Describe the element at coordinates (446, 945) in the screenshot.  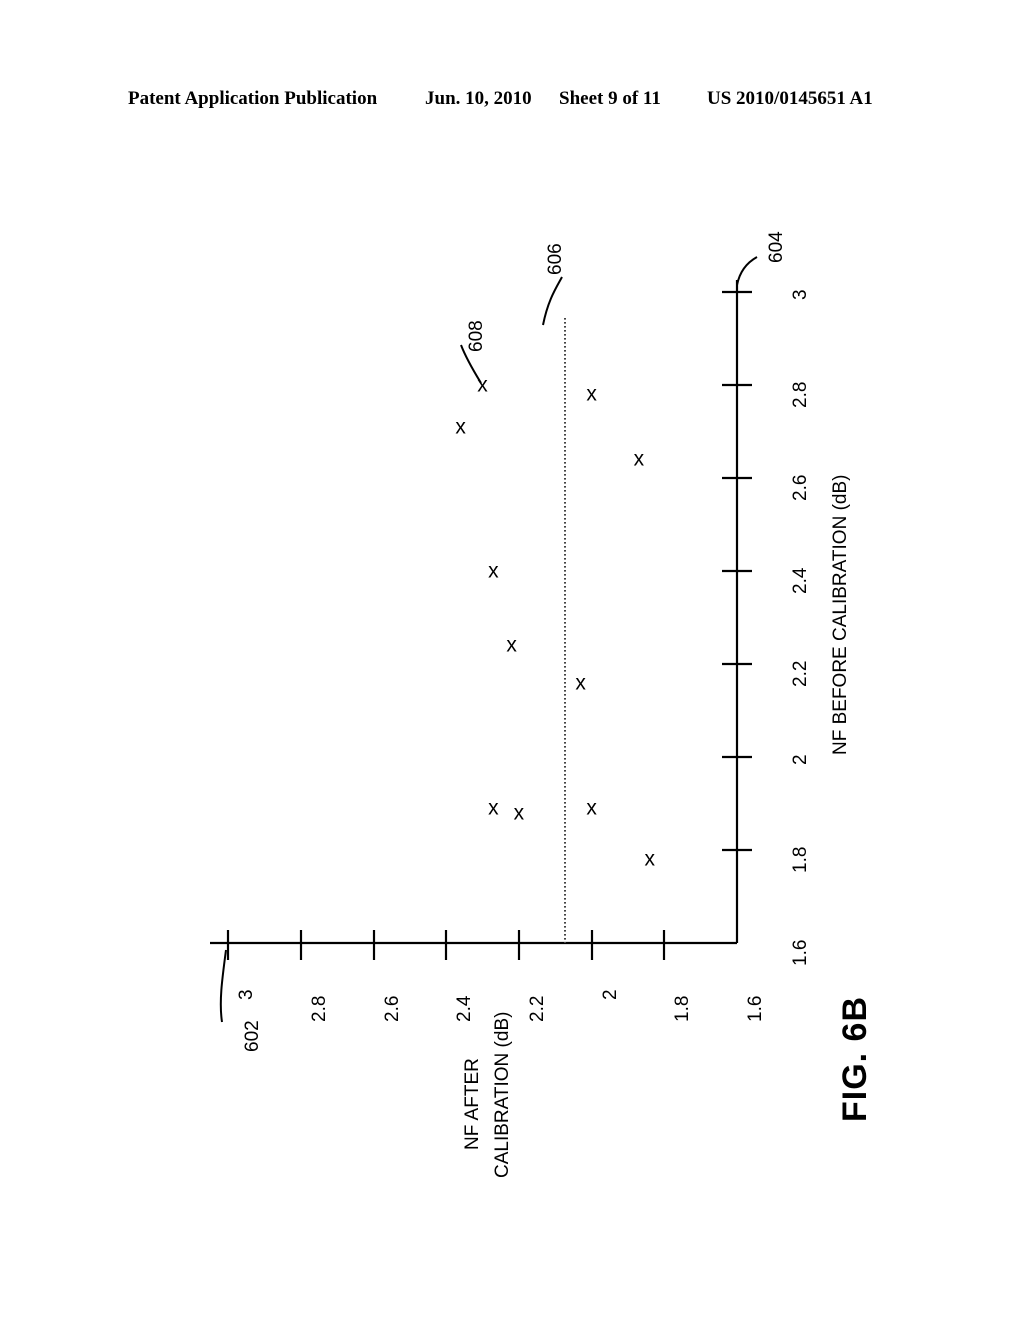
I see `y-axis-ticks` at that location.